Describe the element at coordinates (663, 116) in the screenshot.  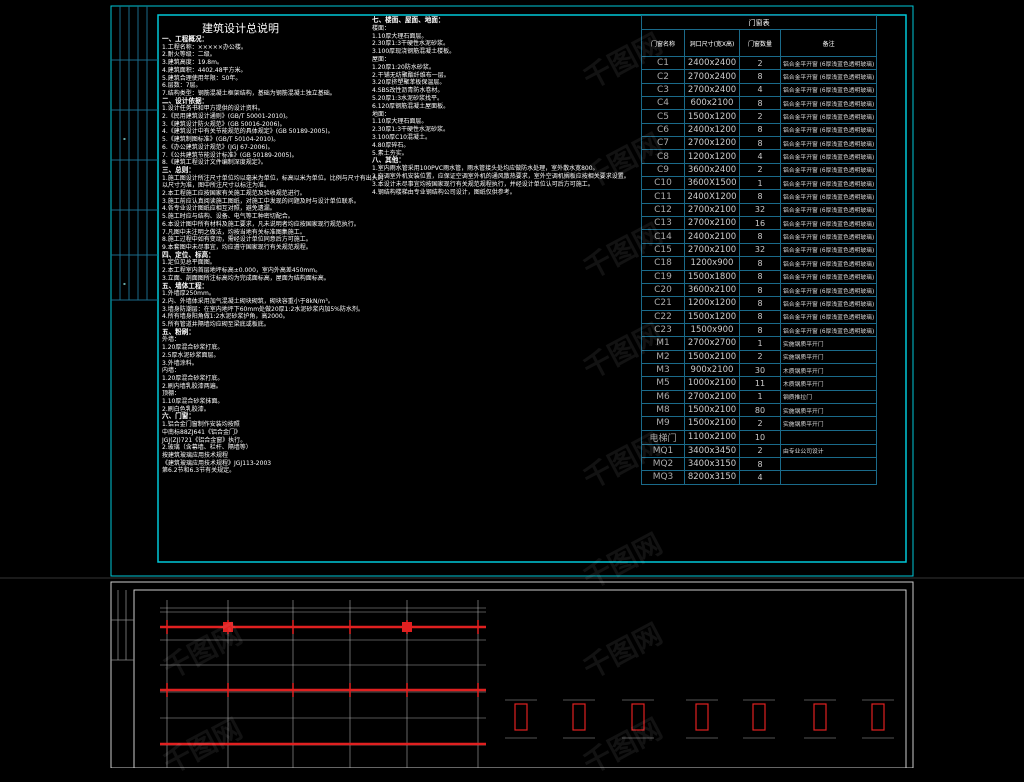
I see `schedule-name-cell: C5` at that location.